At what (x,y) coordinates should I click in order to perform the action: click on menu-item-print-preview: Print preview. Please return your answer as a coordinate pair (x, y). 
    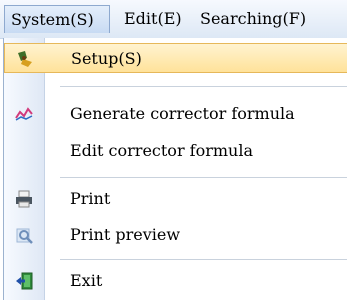
    Looking at the image, I should click on (175, 235).